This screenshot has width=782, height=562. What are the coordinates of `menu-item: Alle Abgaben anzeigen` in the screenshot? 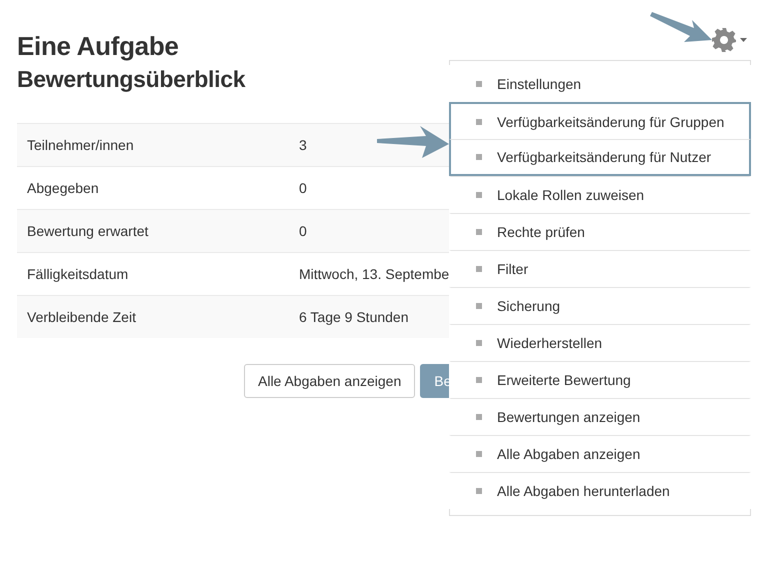 It's located at (600, 453).